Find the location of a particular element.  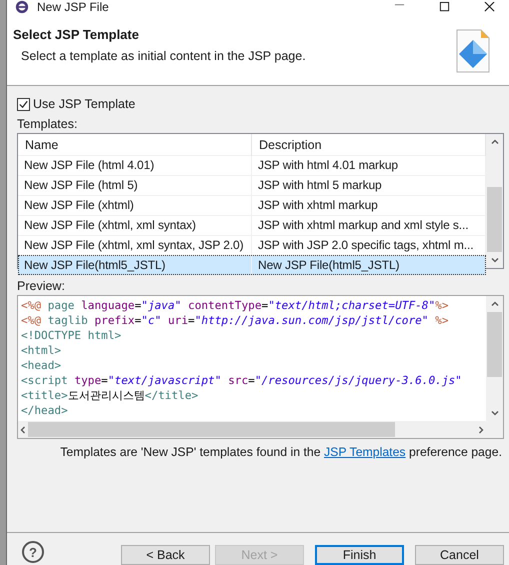

table-cell: New JSP File (html 4.01) is located at coordinates (135, 165).